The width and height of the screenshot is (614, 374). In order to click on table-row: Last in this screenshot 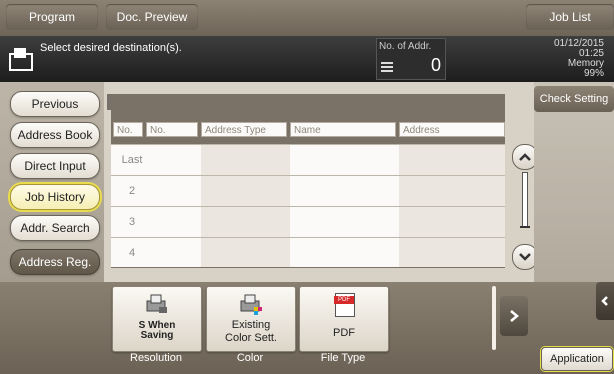, I will do `click(308, 159)`.